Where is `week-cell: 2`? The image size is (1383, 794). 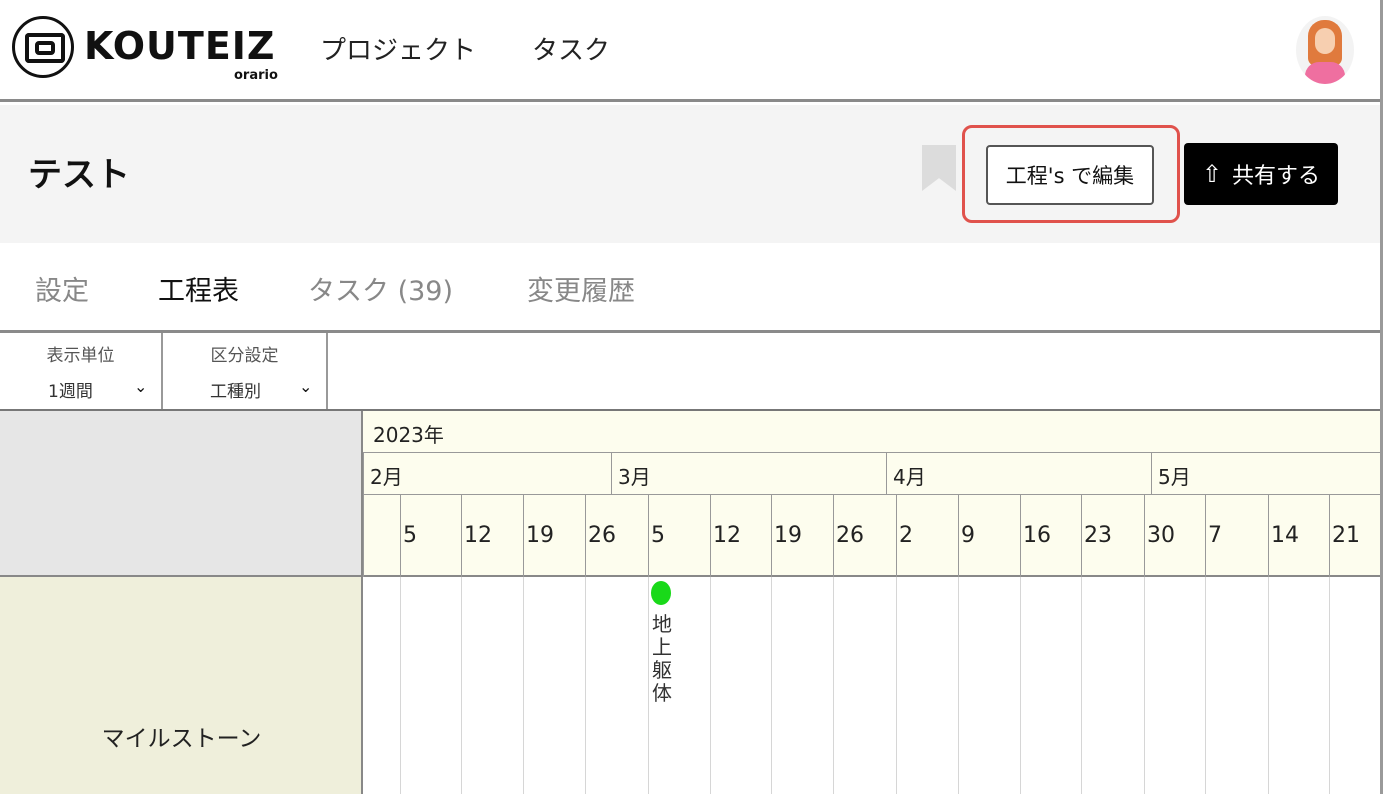
week-cell: 2 is located at coordinates (927, 536).